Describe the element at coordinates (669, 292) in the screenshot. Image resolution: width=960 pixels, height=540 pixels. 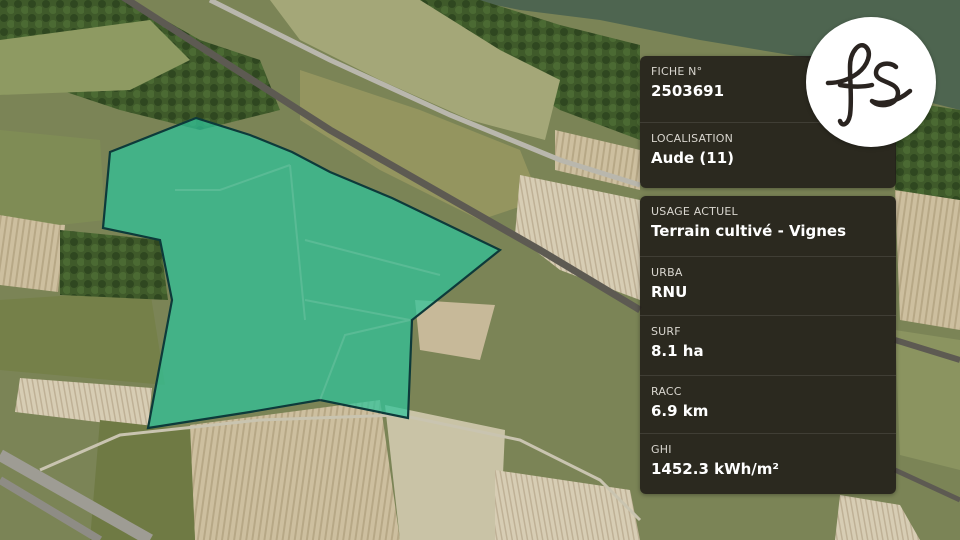
I see `urba-value: RNU` at that location.